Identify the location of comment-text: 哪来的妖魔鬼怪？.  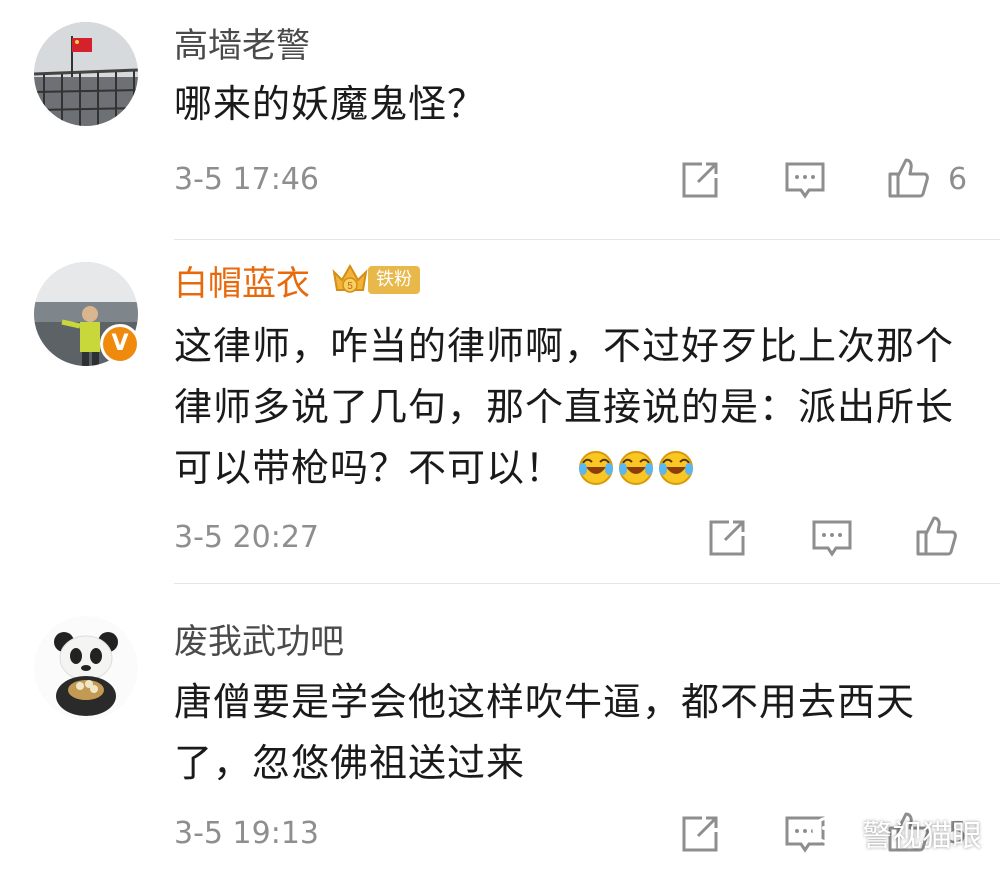
(330, 104).